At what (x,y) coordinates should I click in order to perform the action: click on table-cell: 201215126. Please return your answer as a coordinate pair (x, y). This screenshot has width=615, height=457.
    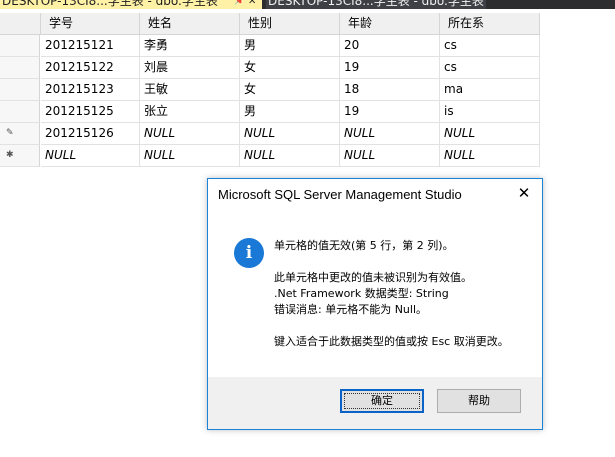
    Looking at the image, I should click on (90, 134).